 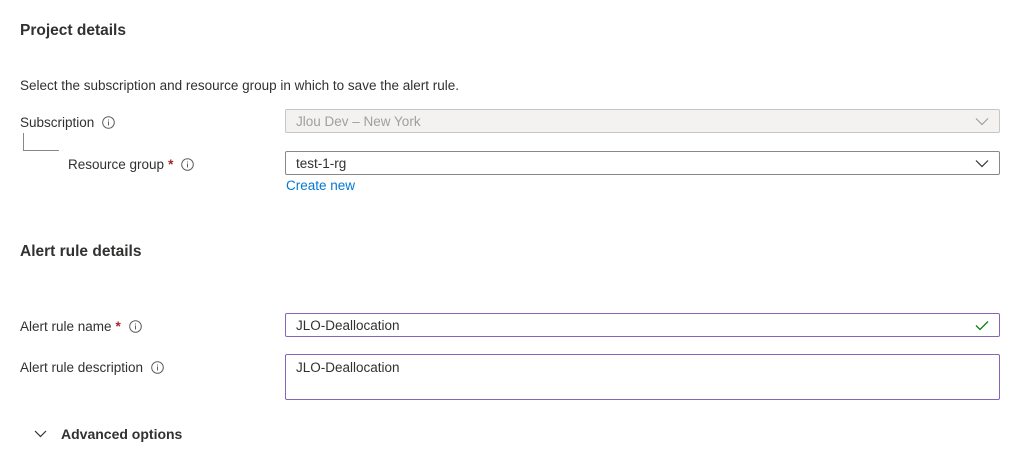 I want to click on subscription-dropdown: Jlou Dev – New York, so click(x=642, y=121).